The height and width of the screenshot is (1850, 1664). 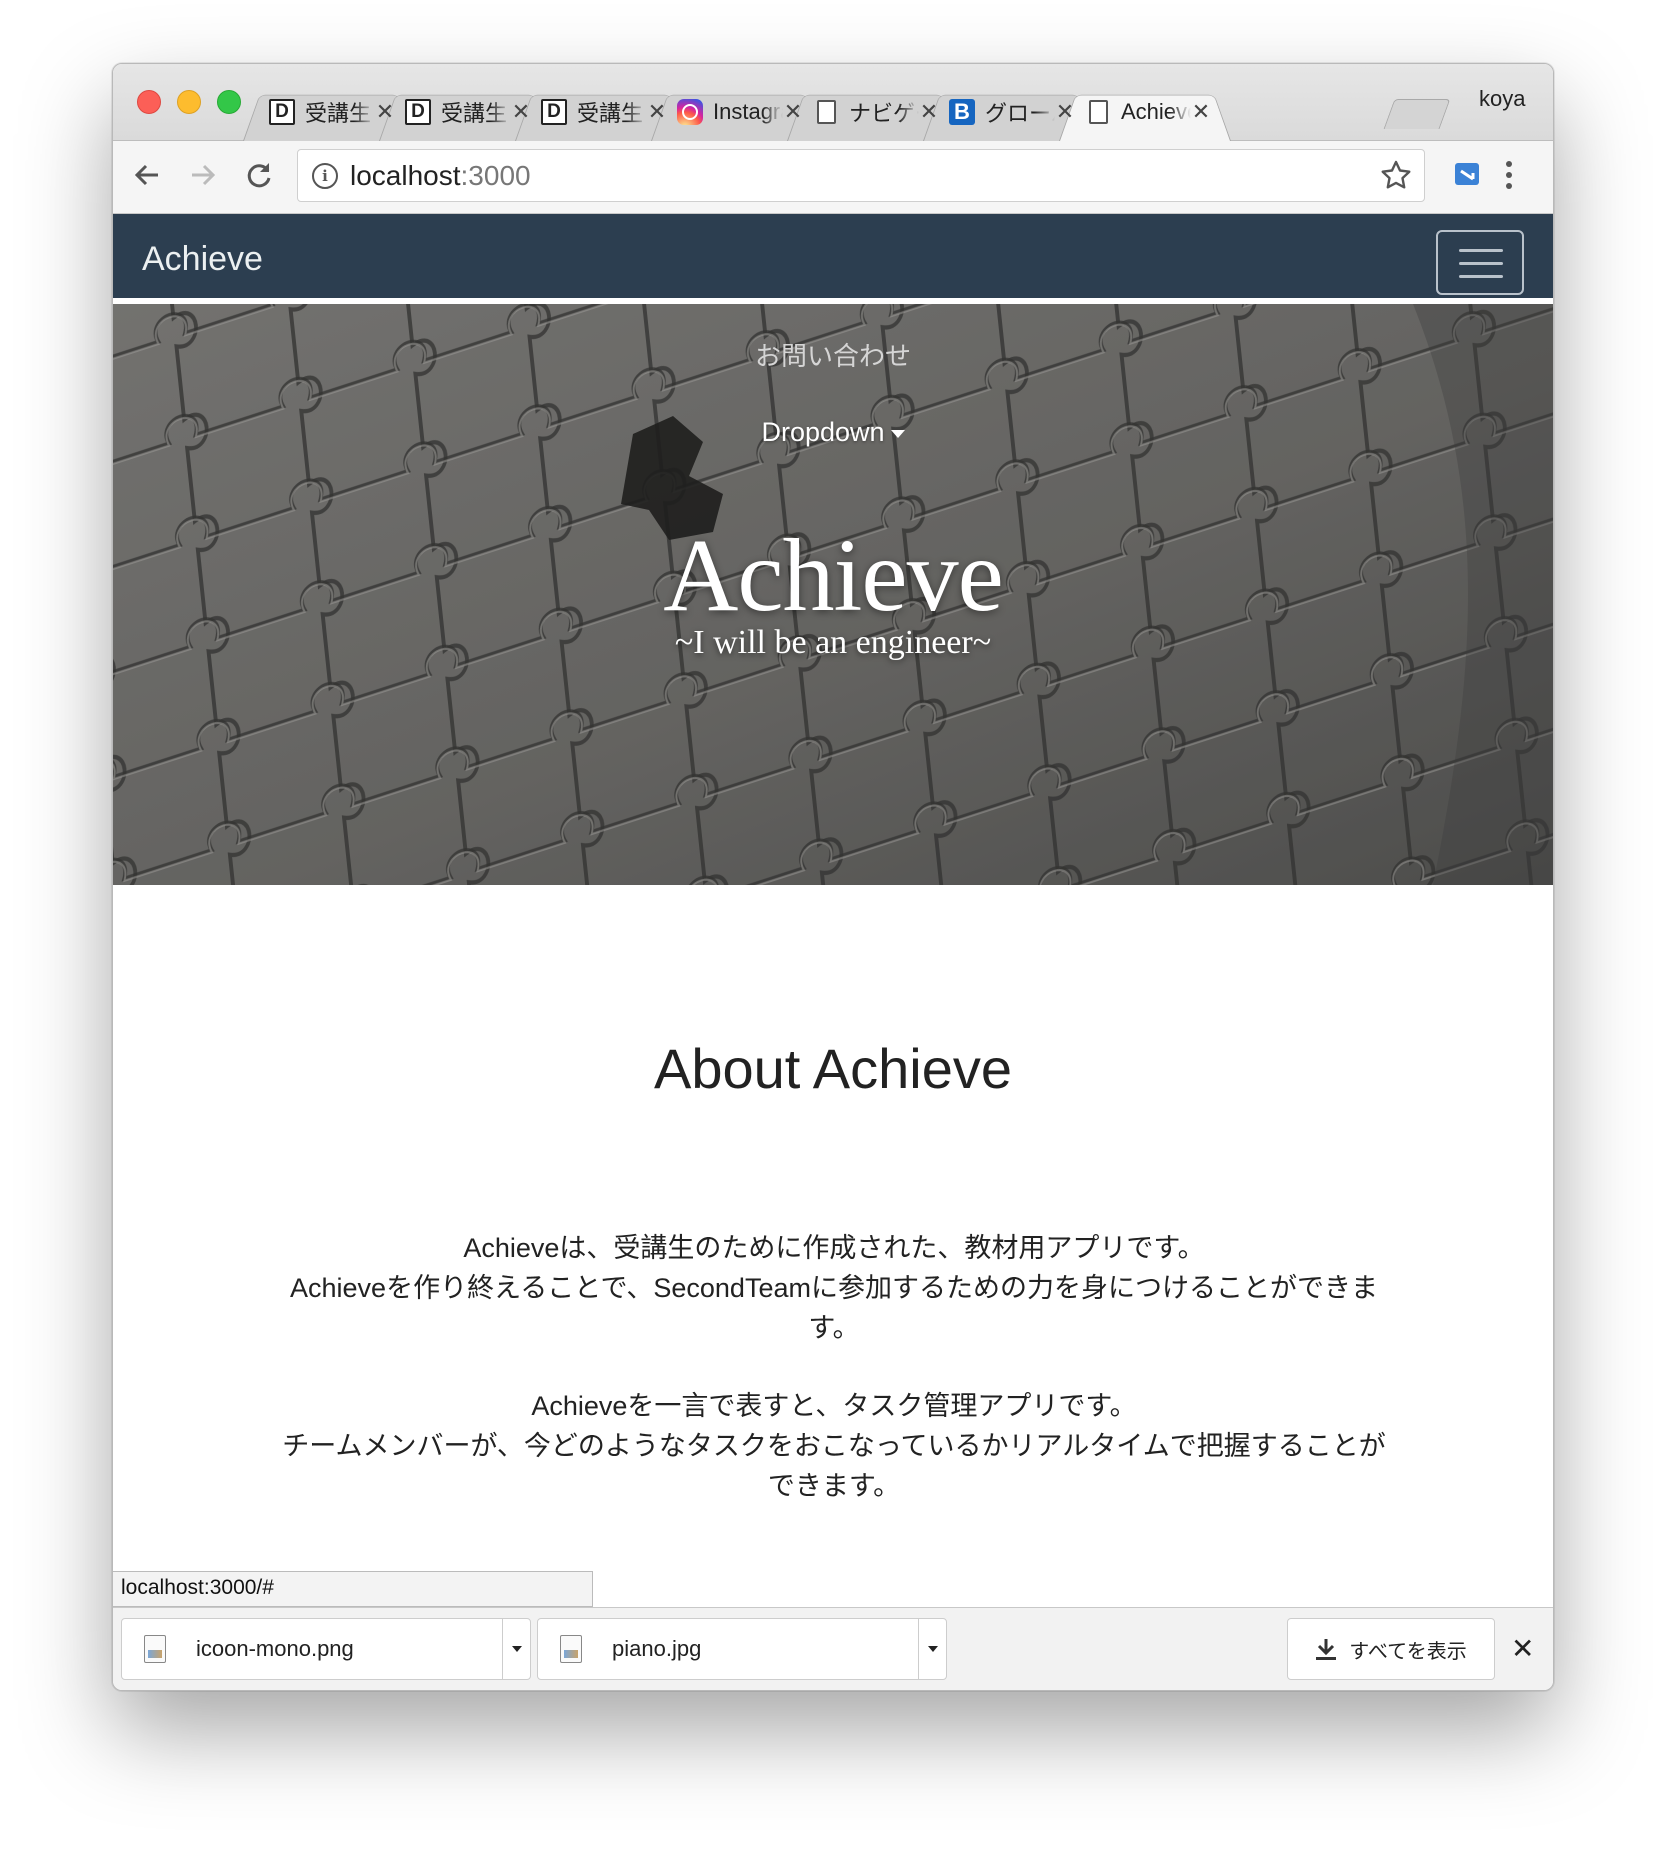 What do you see at coordinates (1326, 1649) in the screenshot?
I see `download-icon` at bounding box center [1326, 1649].